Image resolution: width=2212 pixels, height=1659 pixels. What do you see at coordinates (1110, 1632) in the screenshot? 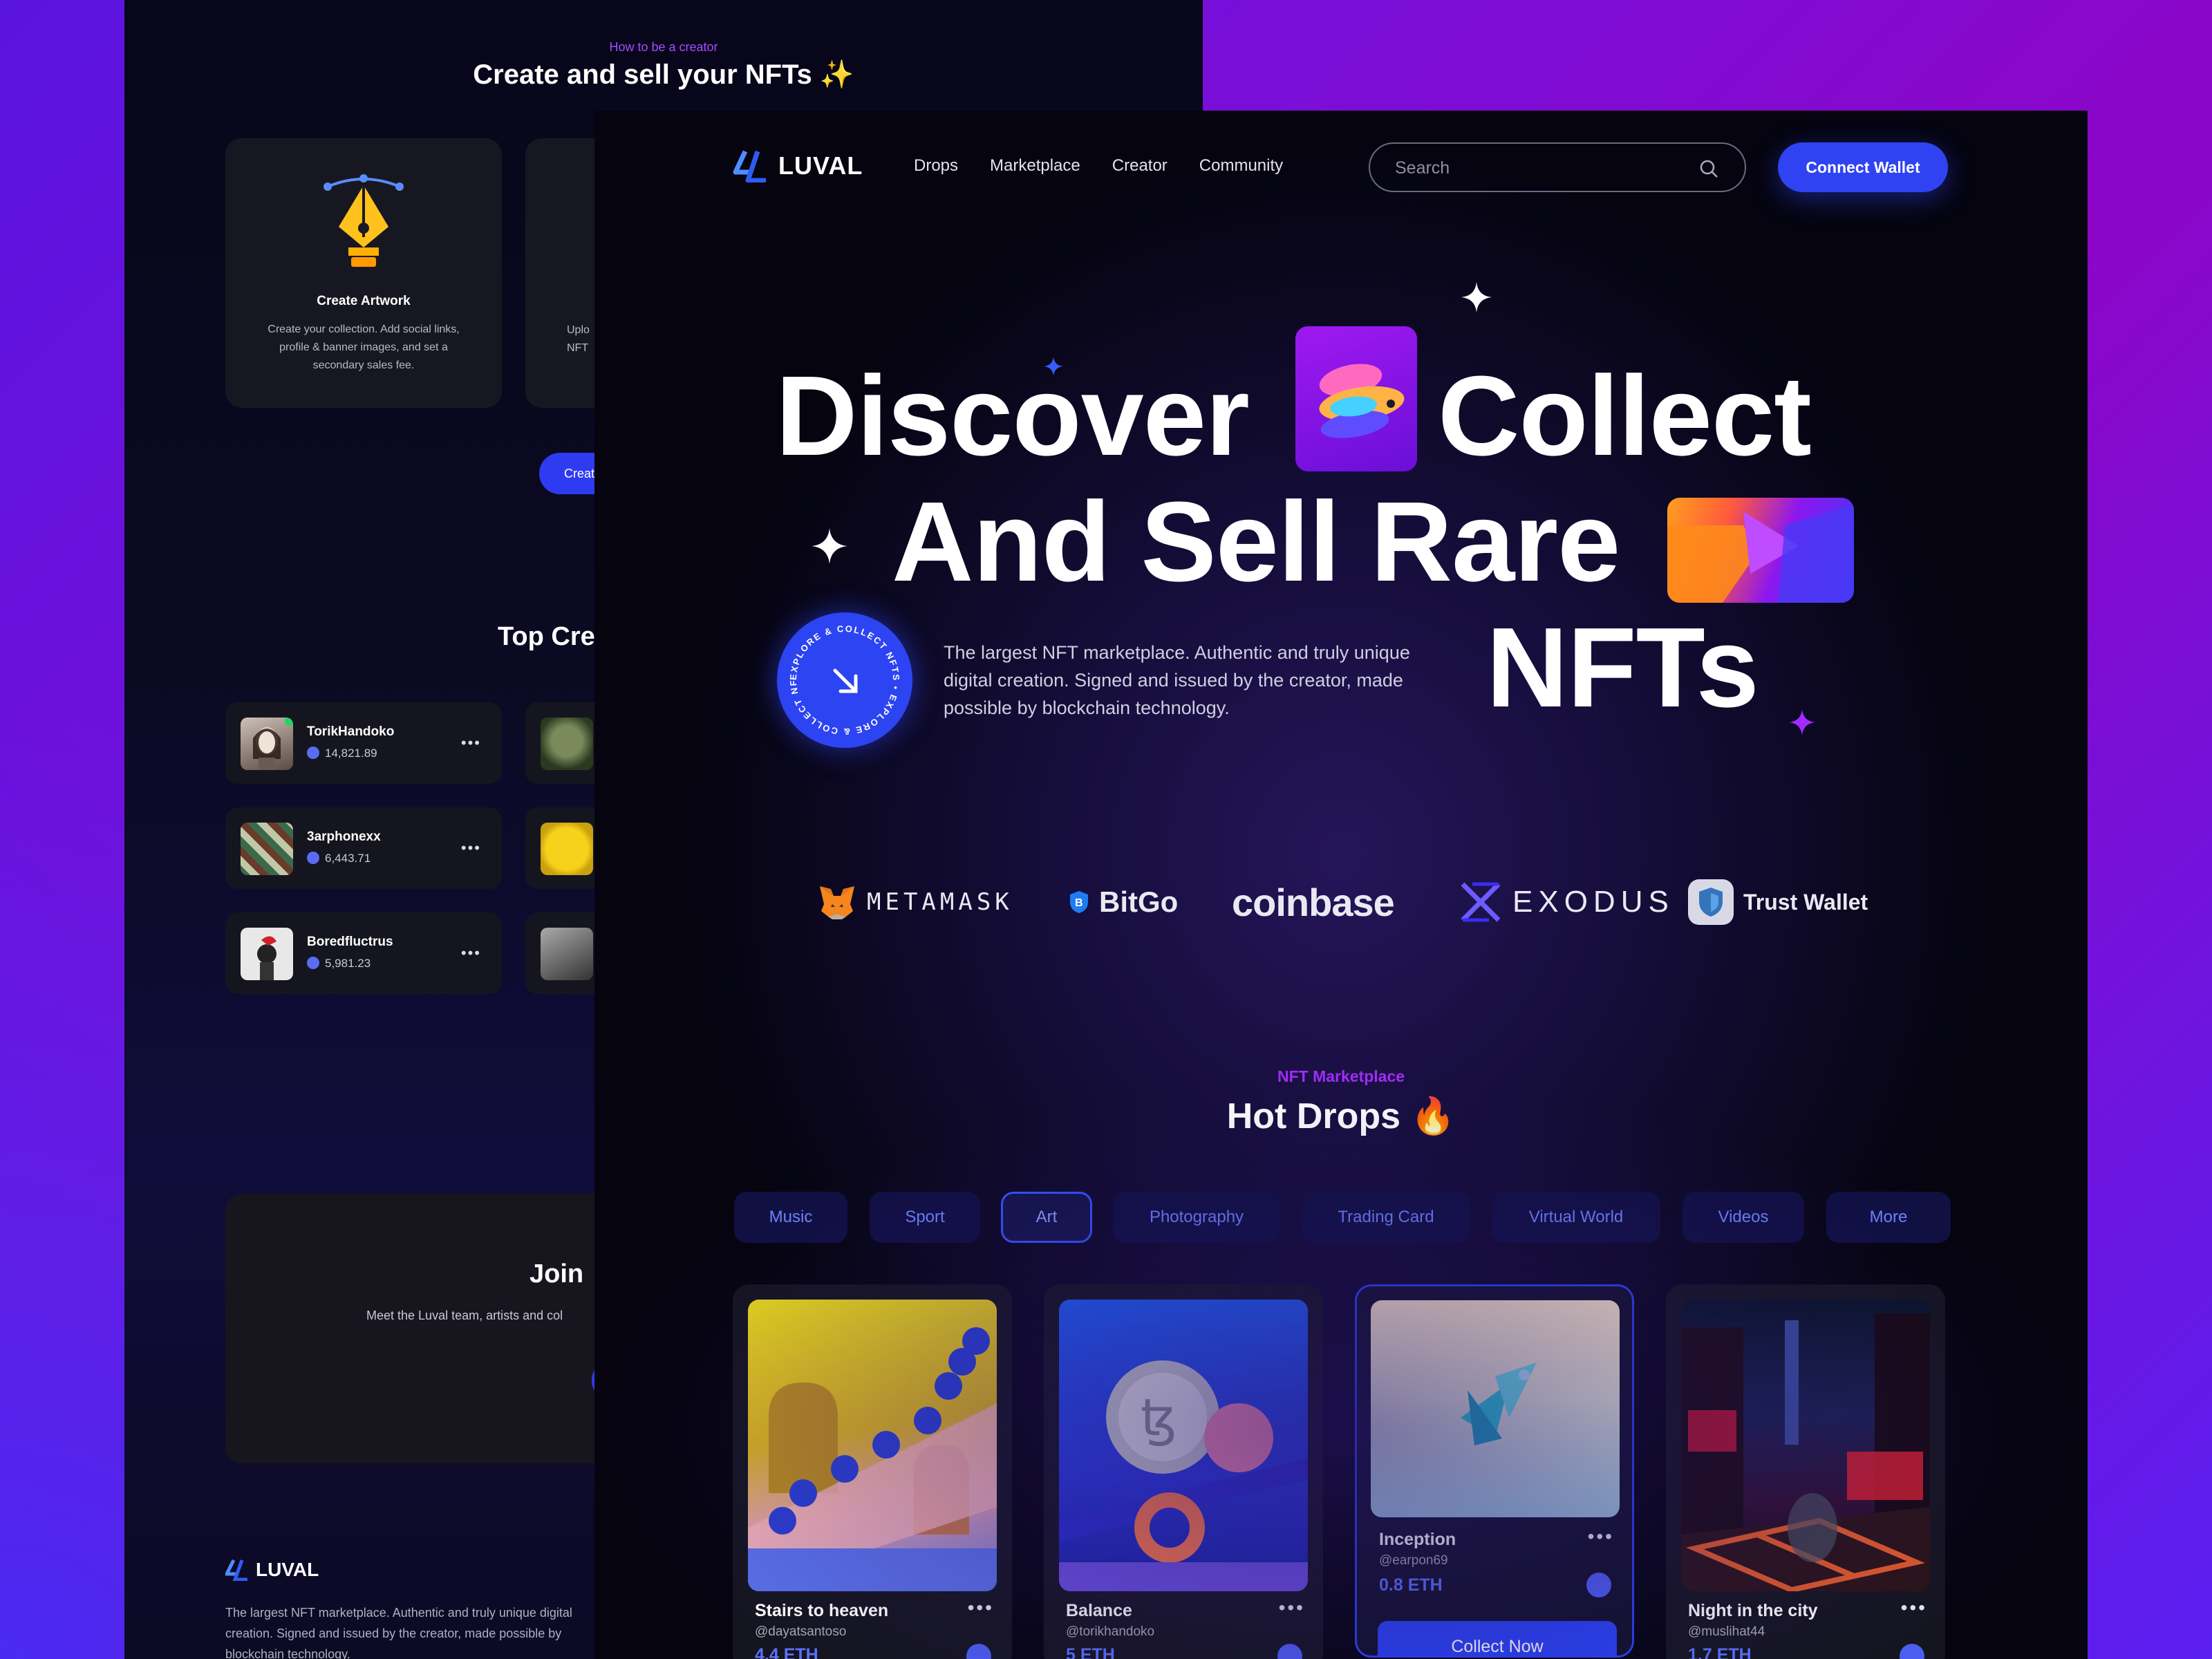
I see `nft-creator-handle: @torikhandoko` at bounding box center [1110, 1632].